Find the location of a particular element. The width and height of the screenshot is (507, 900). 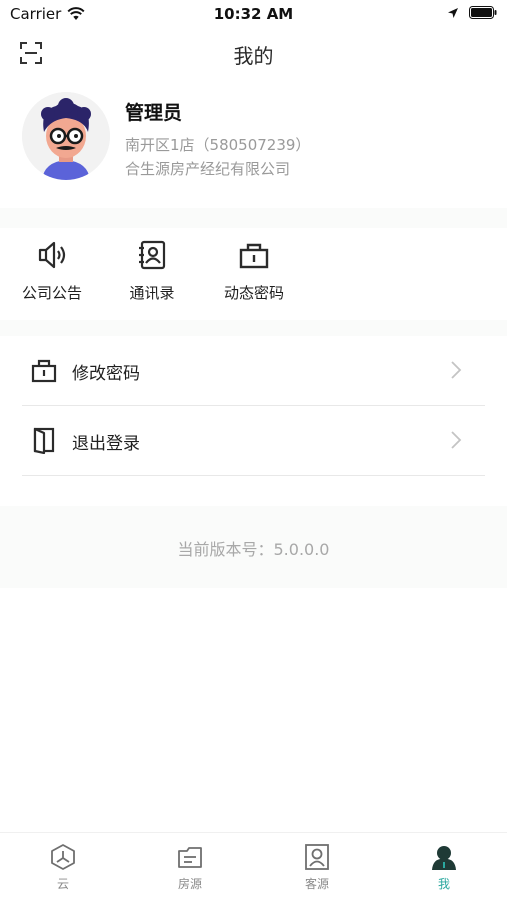

tab-cloud: 云 is located at coordinates (63, 866).